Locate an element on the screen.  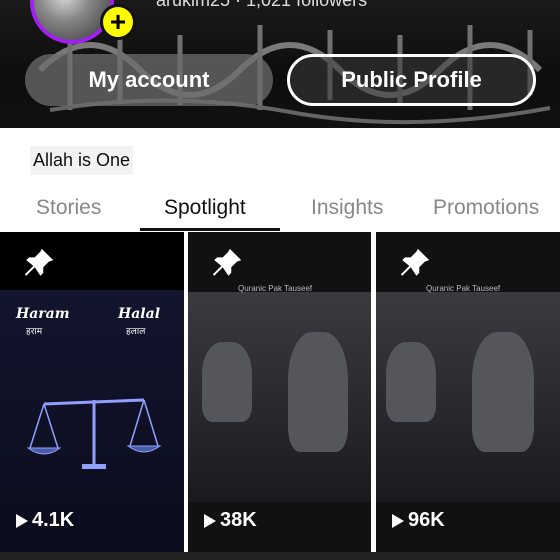
username-followers: arukim25 · 1,021 followers is located at coordinates (262, 5).